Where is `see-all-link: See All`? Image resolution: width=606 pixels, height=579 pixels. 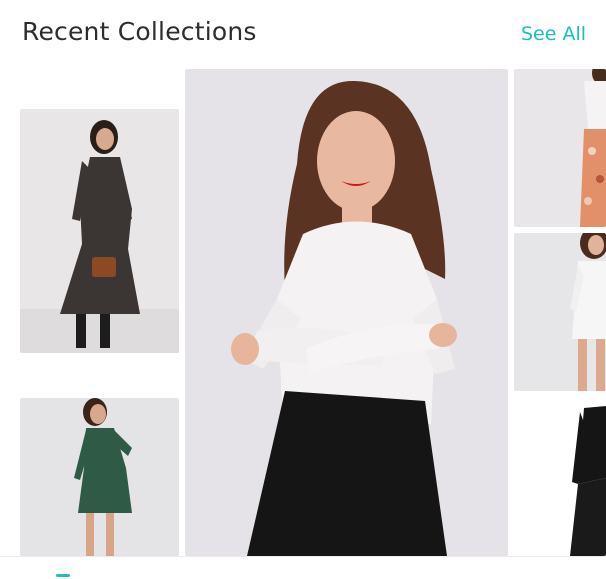 see-all-link: See All is located at coordinates (553, 34).